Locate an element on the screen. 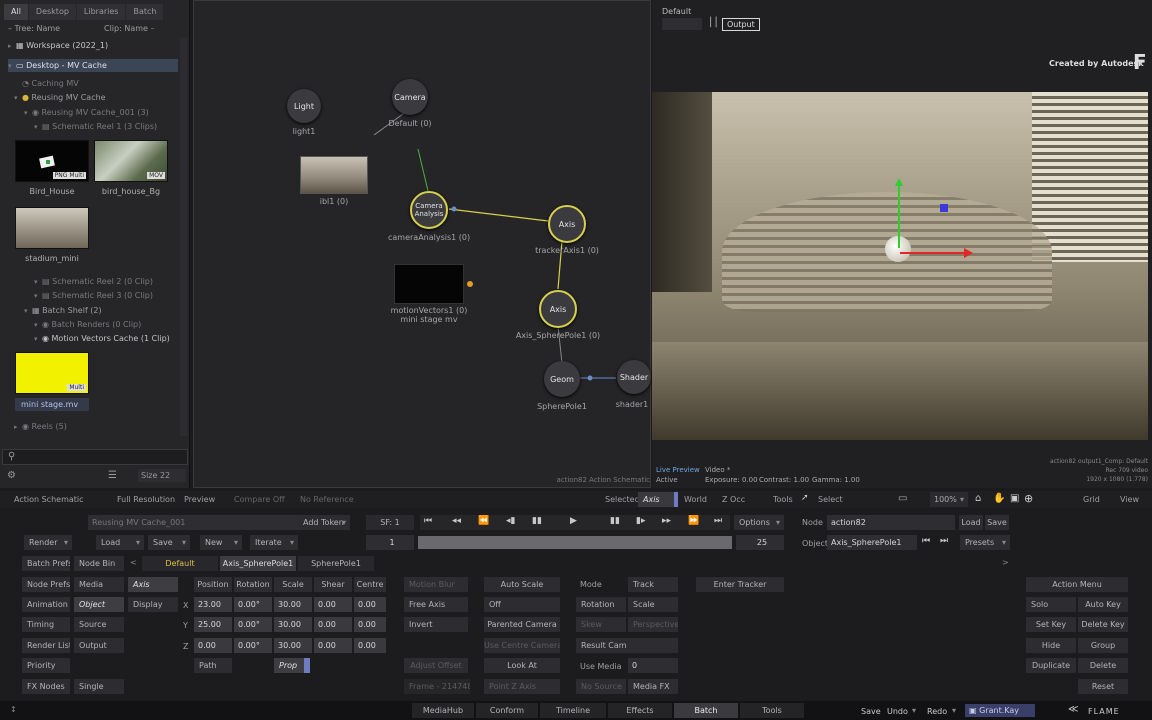  tab-tools: Tools is located at coordinates (772, 710).